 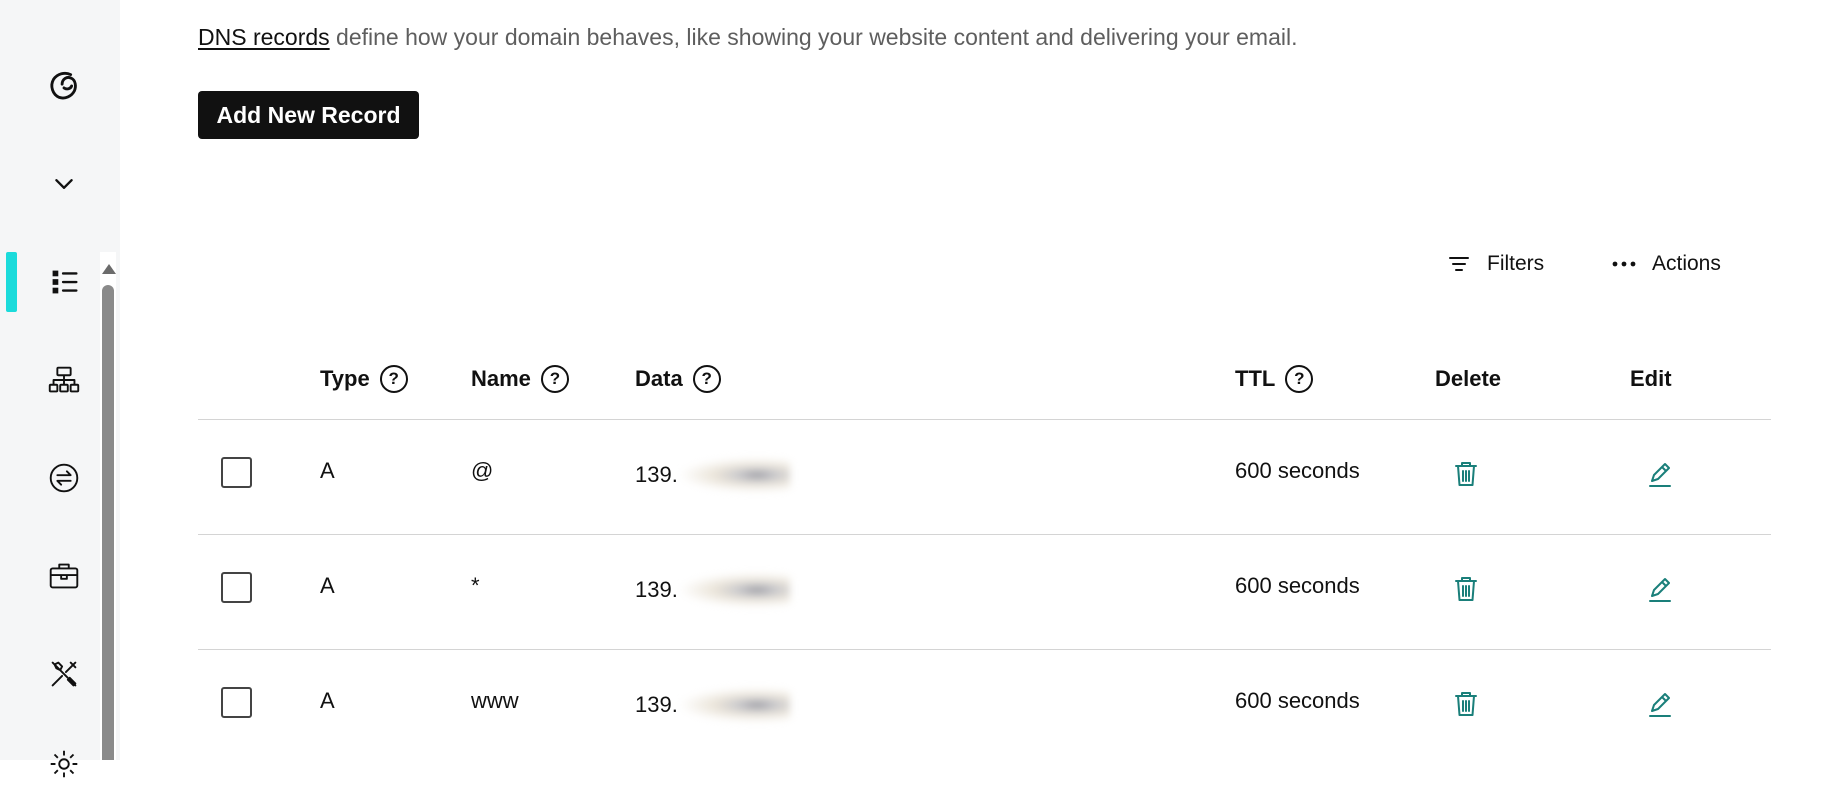 What do you see at coordinates (1299, 379) in the screenshot?
I see `ttl-help-icon: ?` at bounding box center [1299, 379].